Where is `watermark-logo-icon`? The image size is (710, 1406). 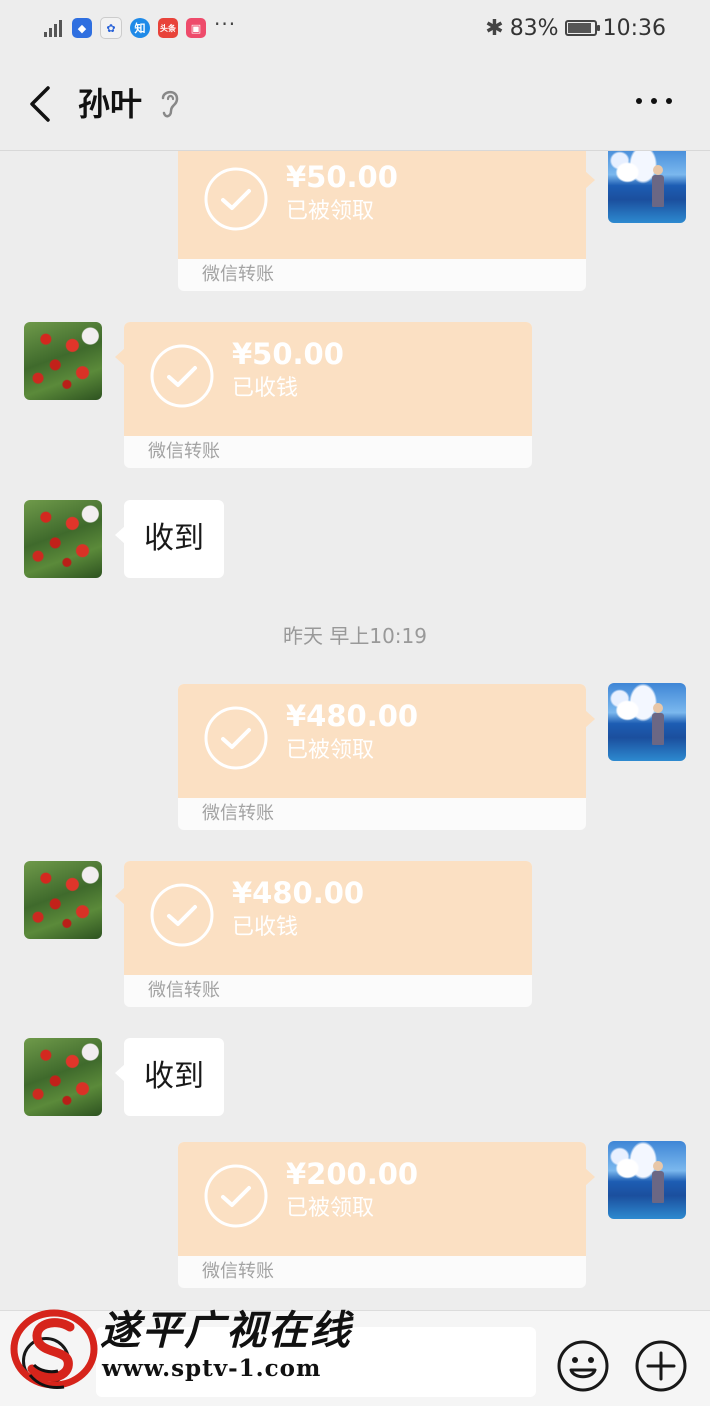
watermark-logo-icon is located at coordinates (54, 1349).